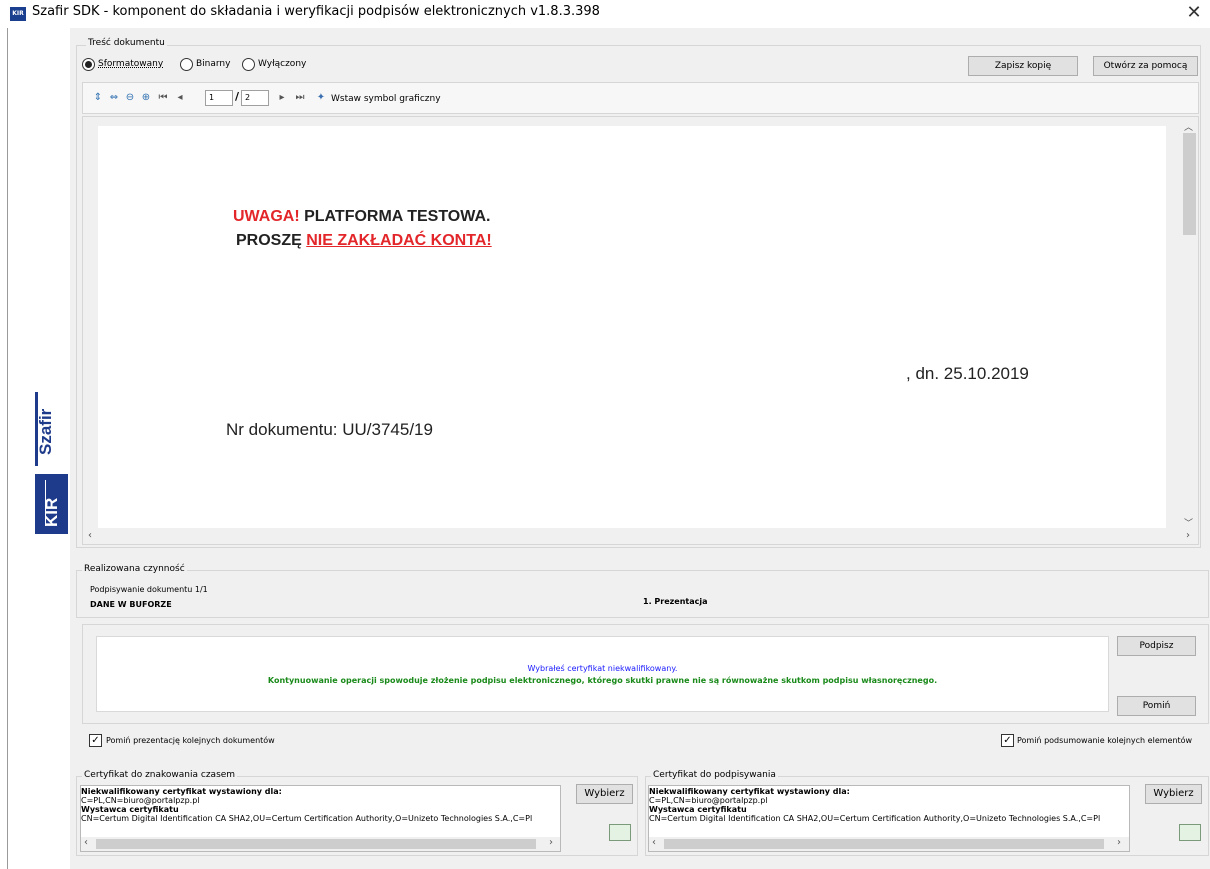 Image resolution: width=1210 pixels, height=869 pixels. What do you see at coordinates (190, 740) in the screenshot?
I see `skip-presentation-label: Pomiń prezentację kolejnych dokumentów` at bounding box center [190, 740].